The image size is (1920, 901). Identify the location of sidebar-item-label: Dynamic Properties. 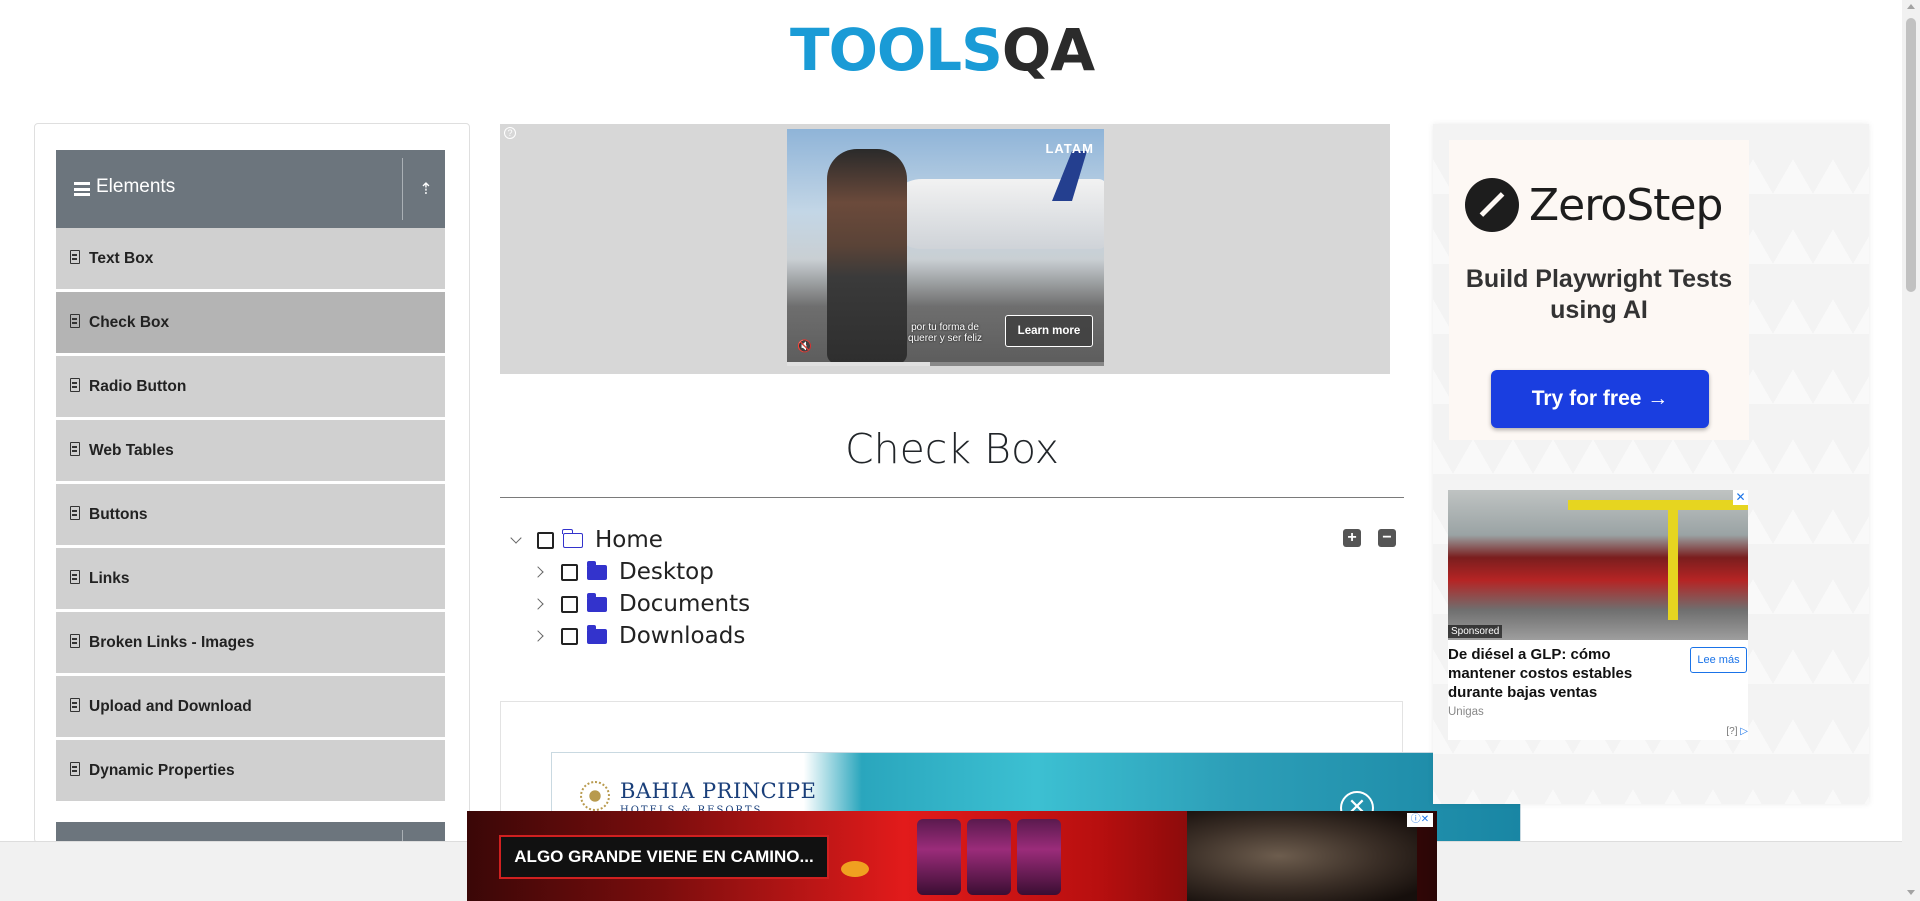
(162, 770).